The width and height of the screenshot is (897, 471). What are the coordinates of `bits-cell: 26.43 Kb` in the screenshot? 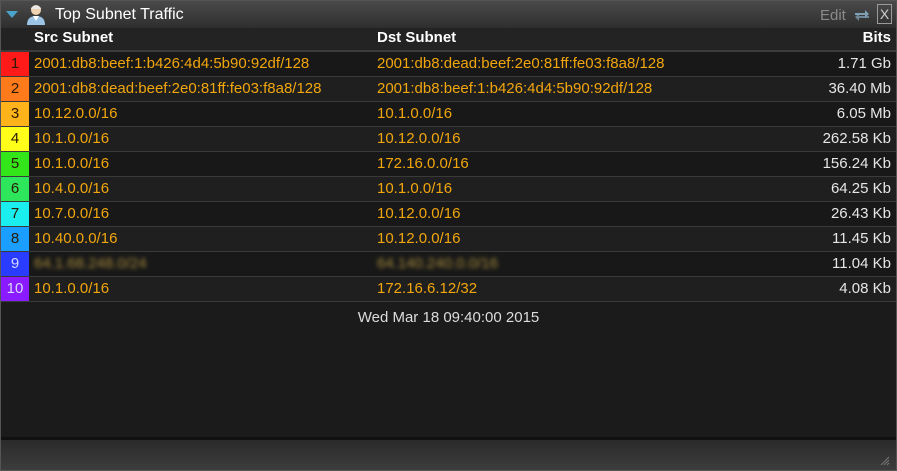 It's located at (860, 213).